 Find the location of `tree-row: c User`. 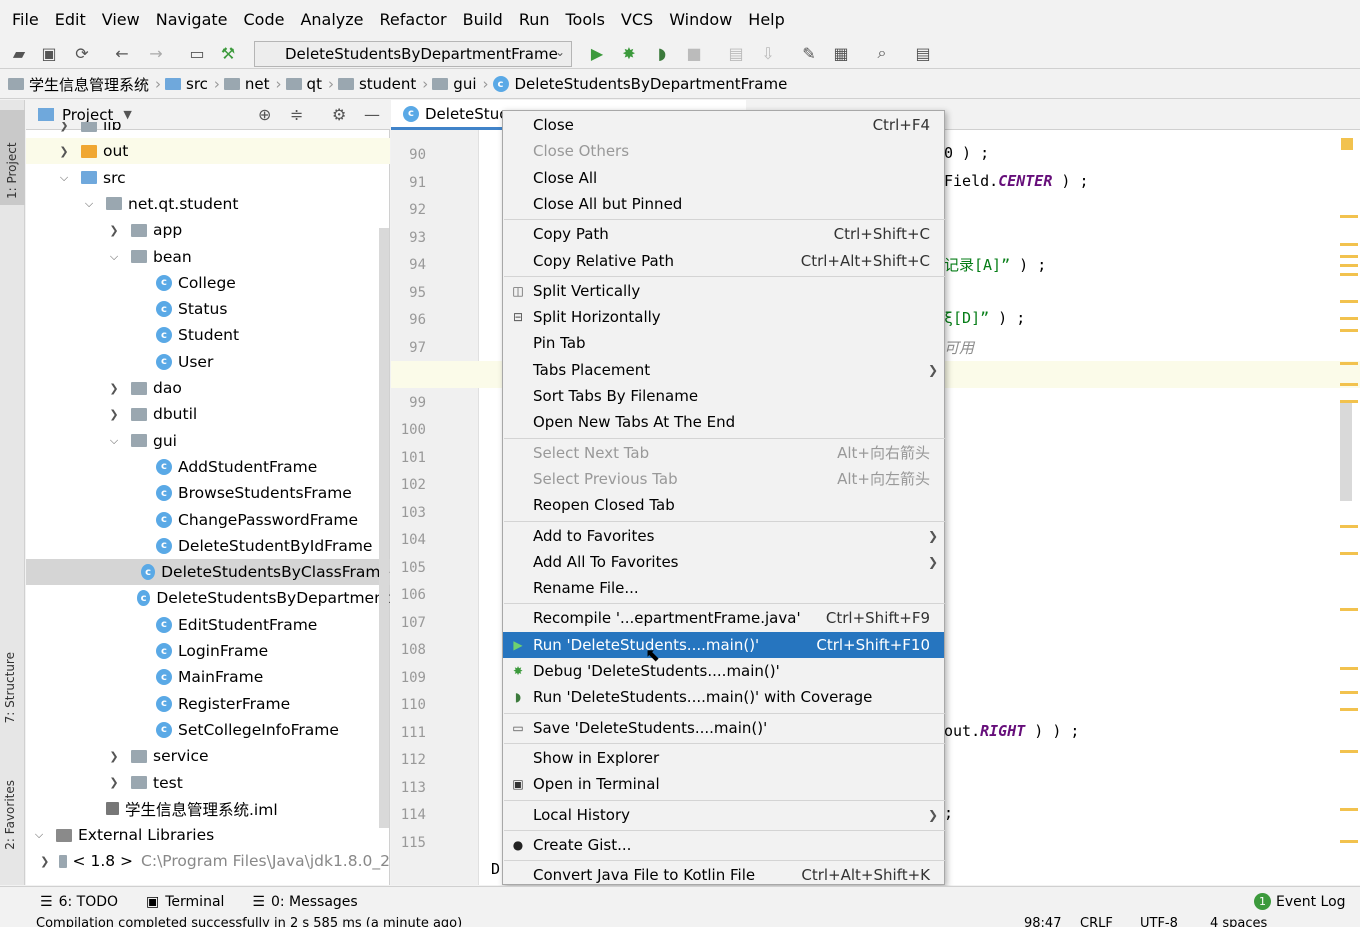

tree-row: c User is located at coordinates (208, 362).